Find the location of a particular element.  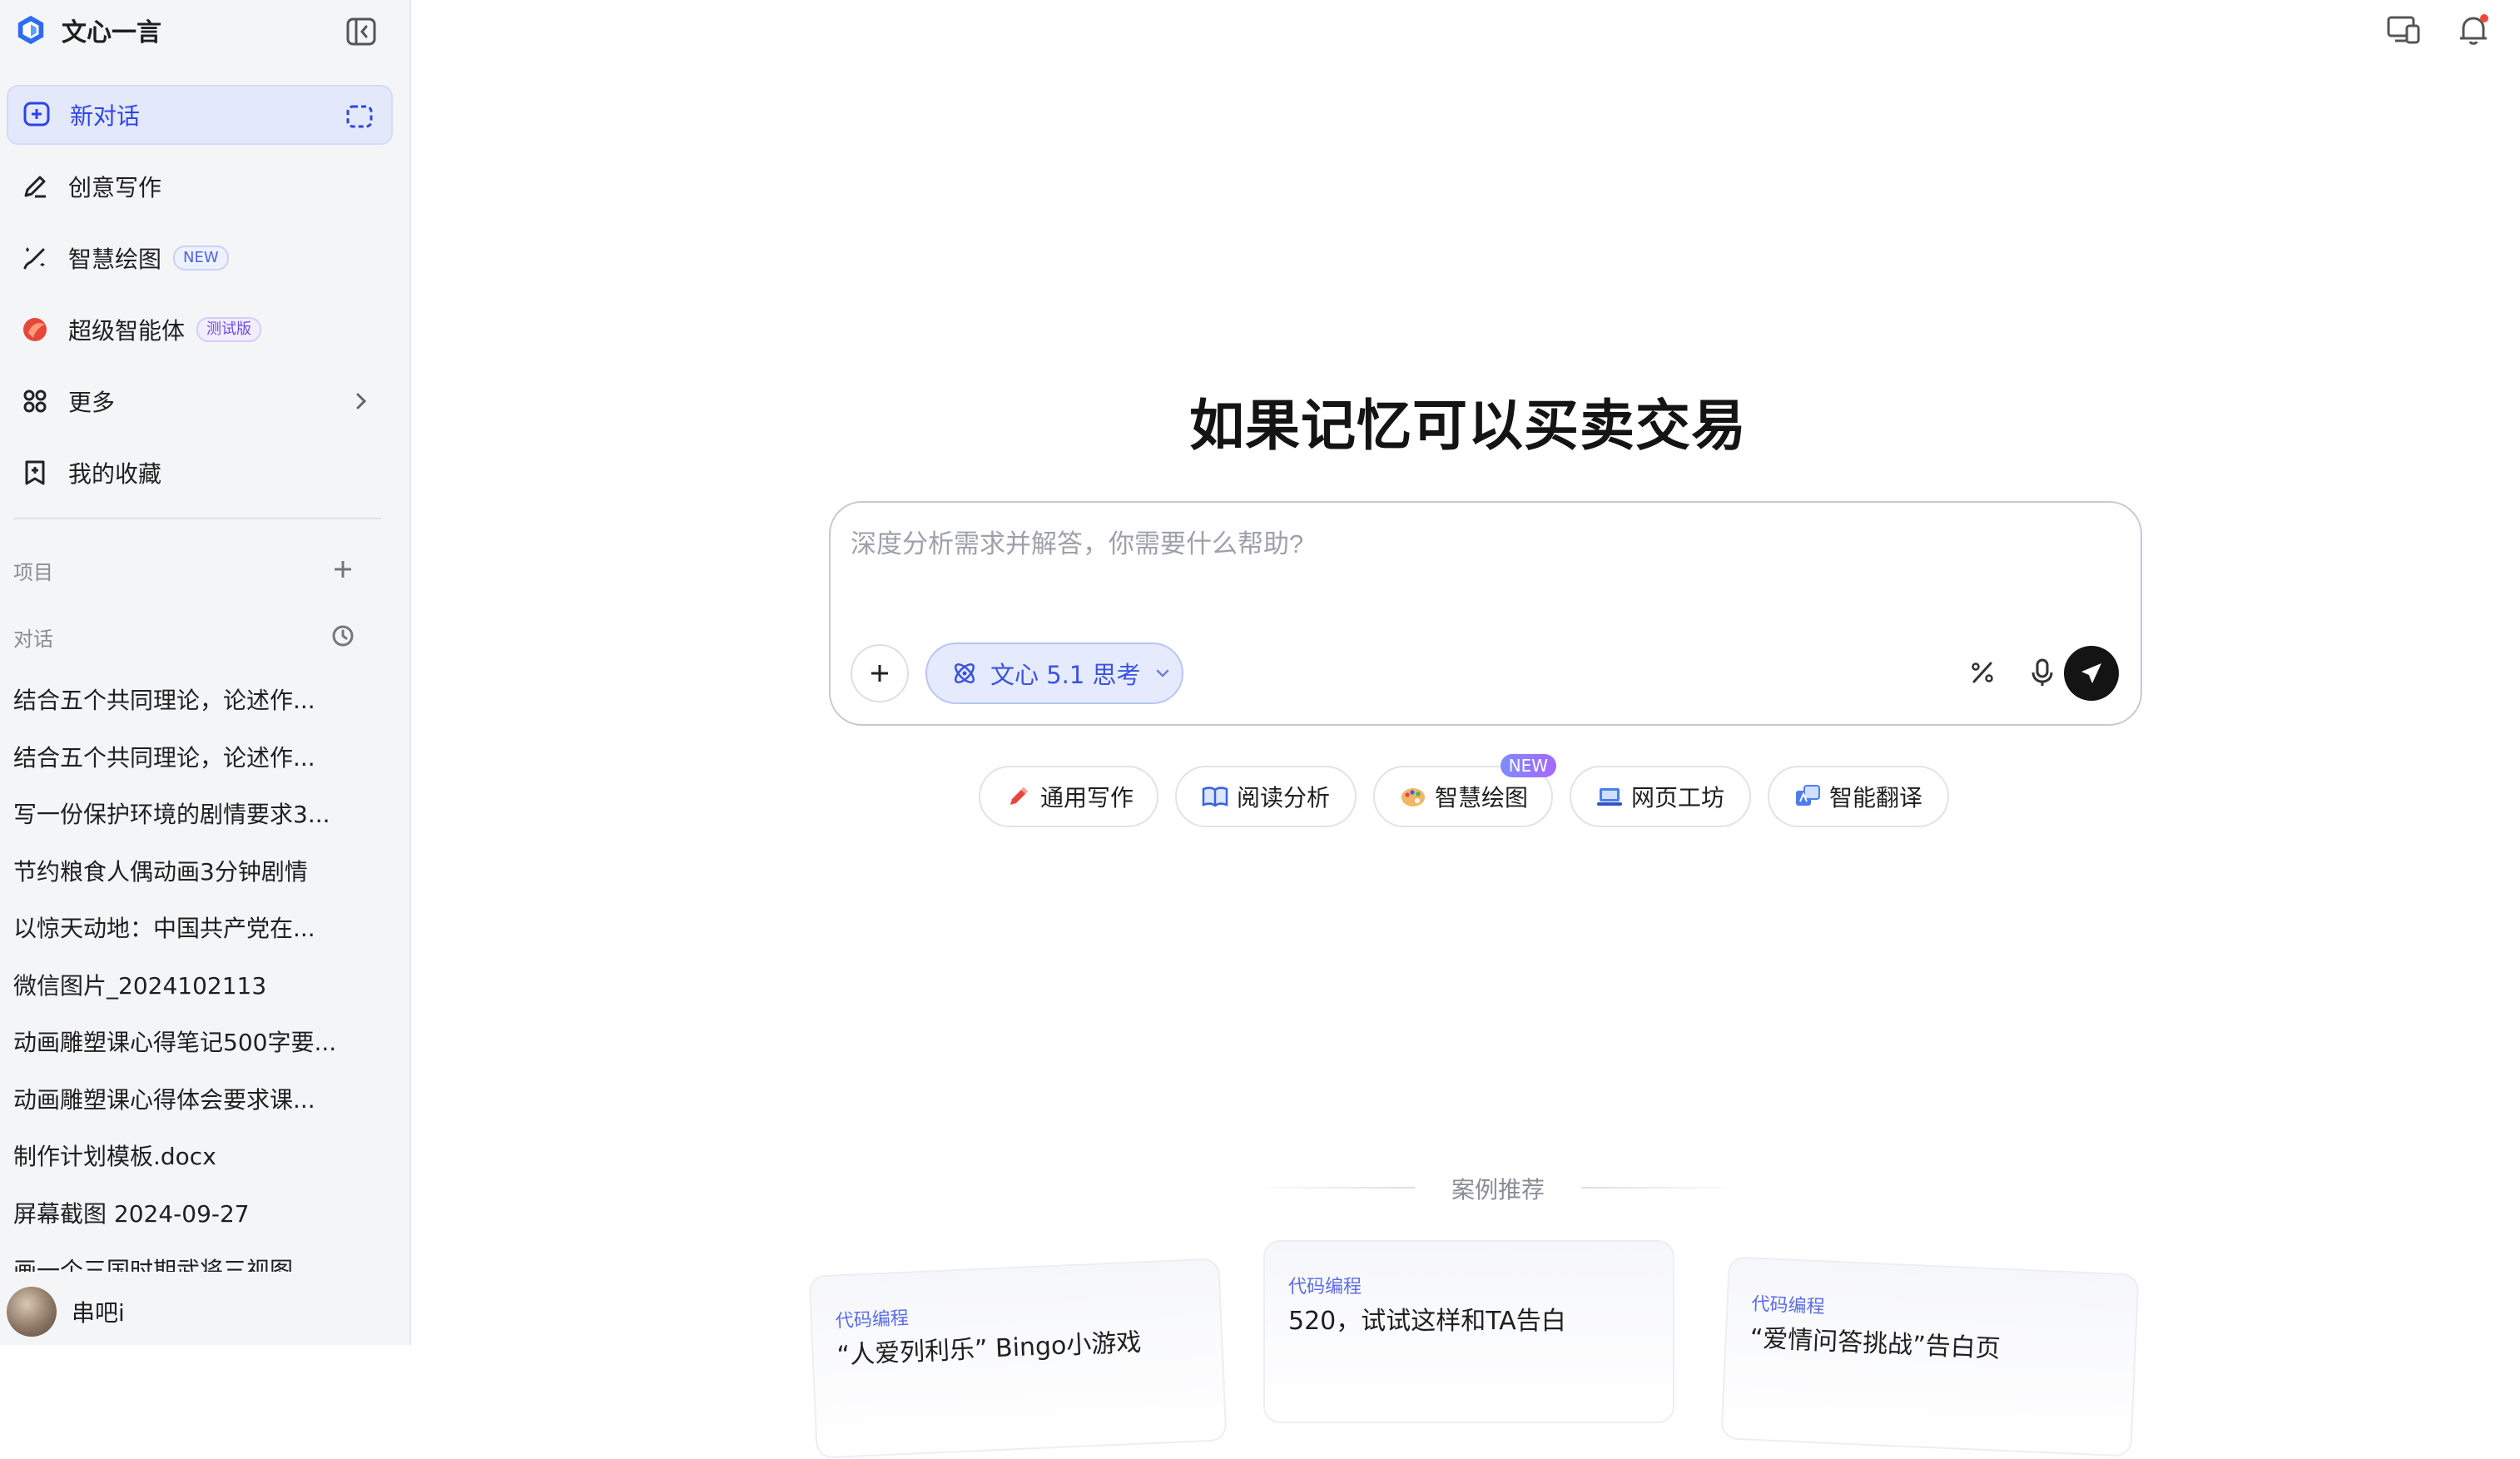

translate-icon is located at coordinates (1808, 796).